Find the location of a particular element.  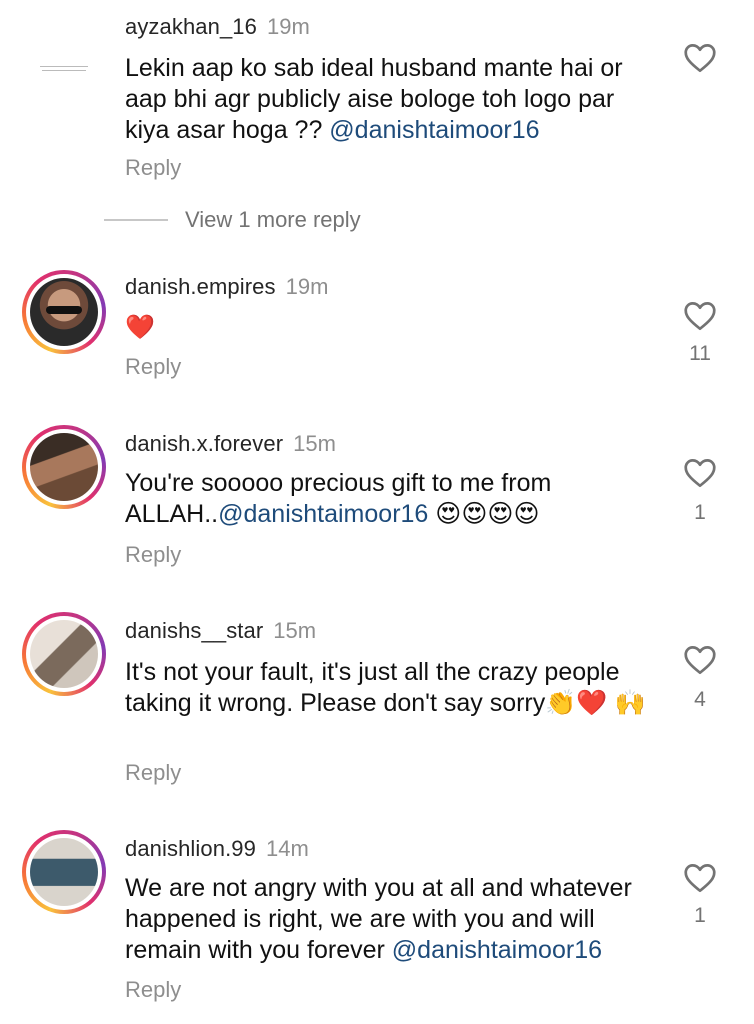

username: danishlion.99 is located at coordinates (190, 848).